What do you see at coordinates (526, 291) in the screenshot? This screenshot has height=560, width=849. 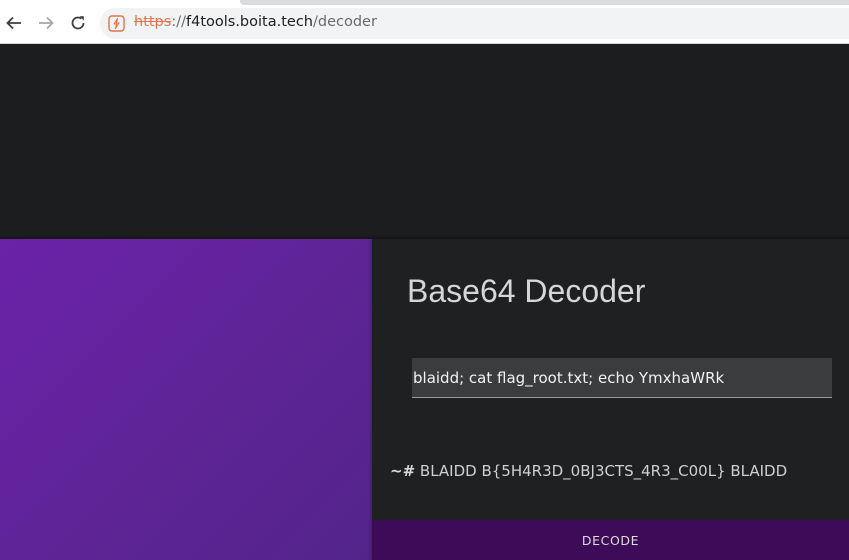 I see `page-title: Base64 Decoder` at bounding box center [526, 291].